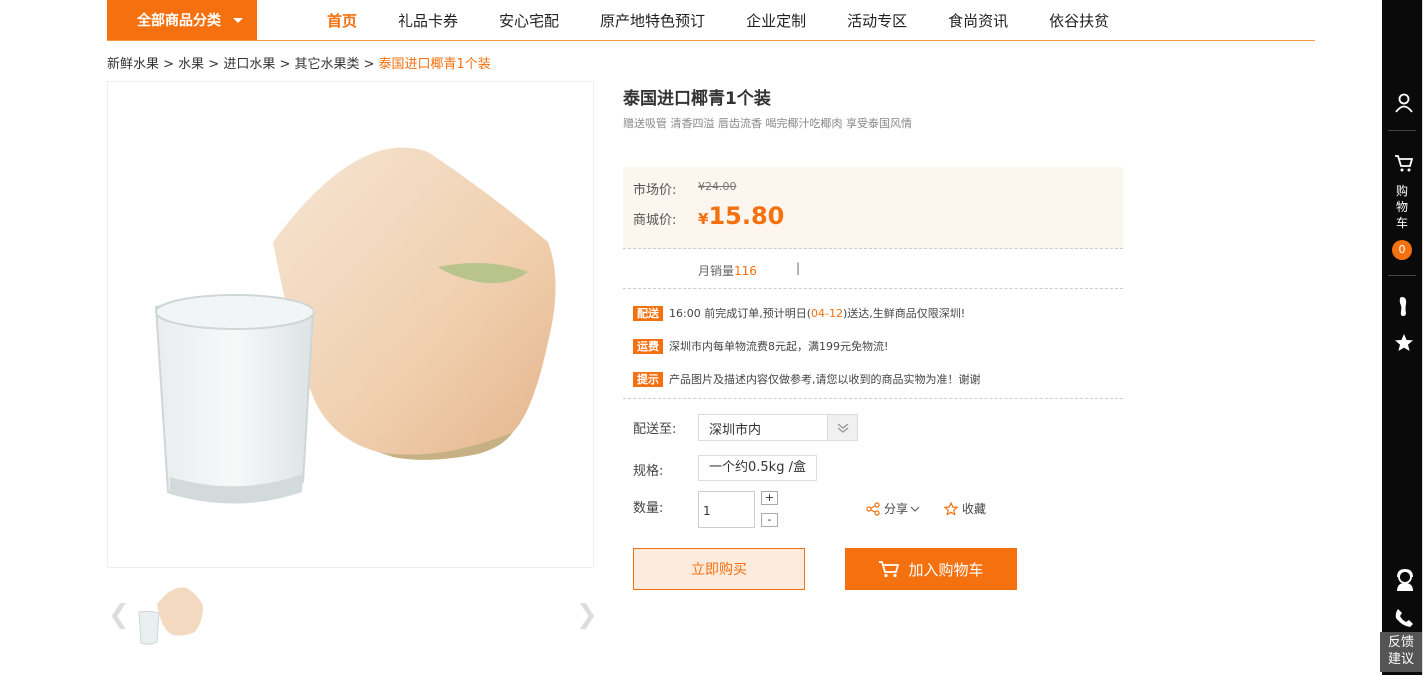  Describe the element at coordinates (904, 313) in the screenshot. I see `delivery-text-after: )送达,生鲜商品仅限深圳!` at that location.